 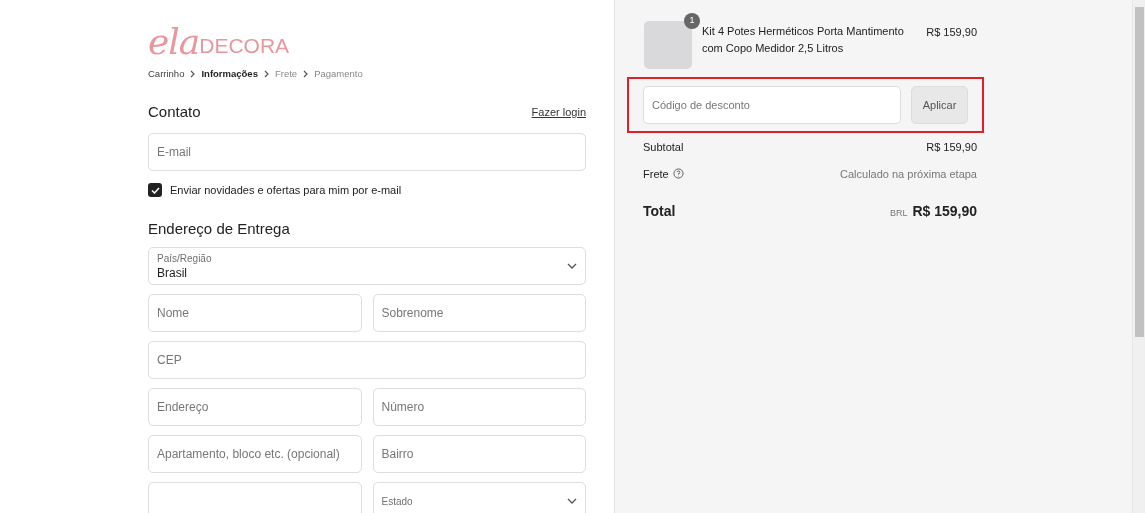 What do you see at coordinates (951, 147) in the screenshot?
I see `subtotal-value: R$ 159,90` at bounding box center [951, 147].